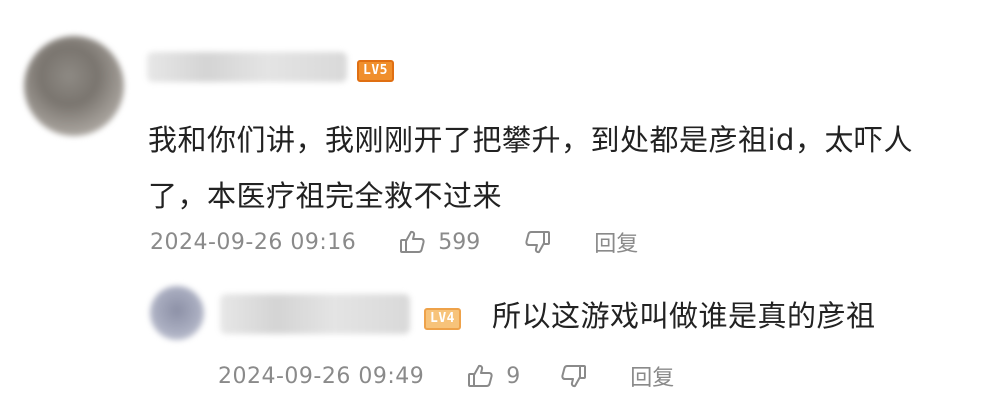  I want to click on reply-like-count: 9, so click(513, 376).